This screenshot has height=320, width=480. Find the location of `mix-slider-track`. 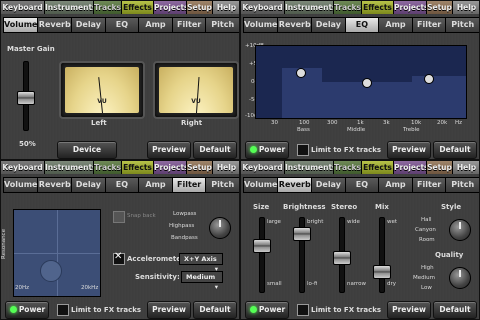

mix-slider-track is located at coordinates (382, 255).